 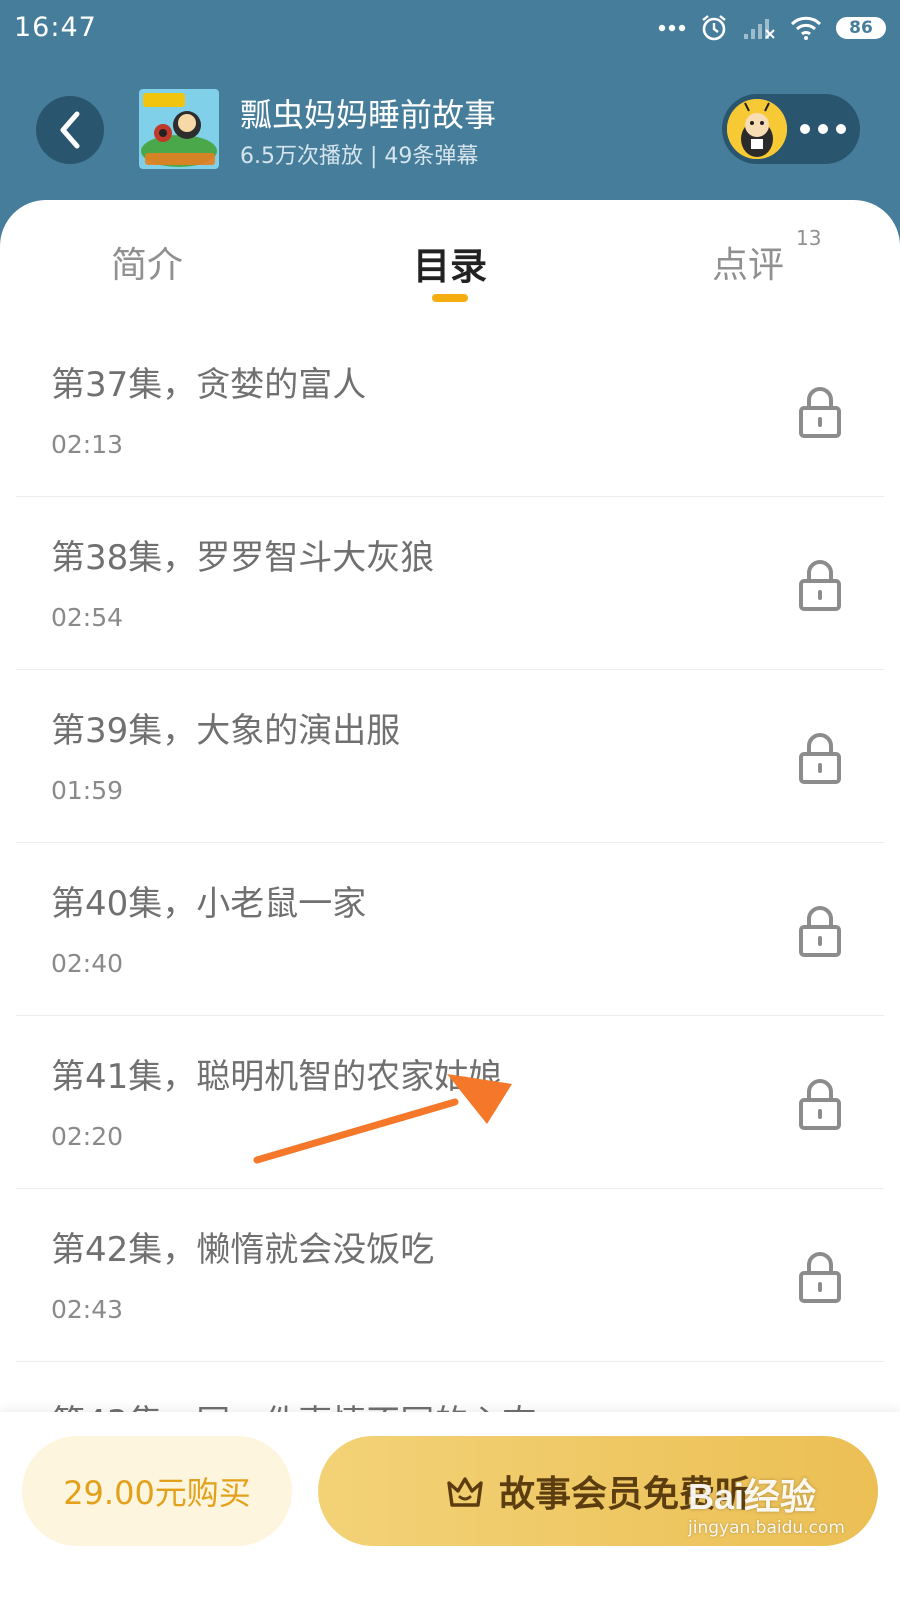 I want to click on episode-duration: 02:13, so click(x=87, y=444).